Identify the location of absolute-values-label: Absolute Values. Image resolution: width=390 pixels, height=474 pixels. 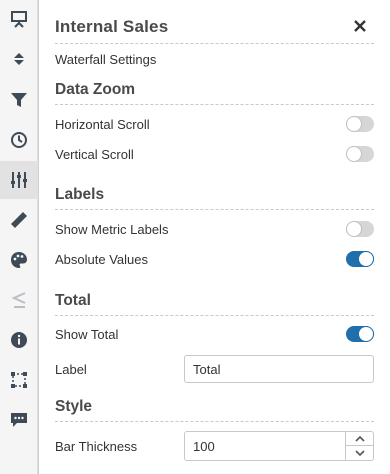
(101, 259).